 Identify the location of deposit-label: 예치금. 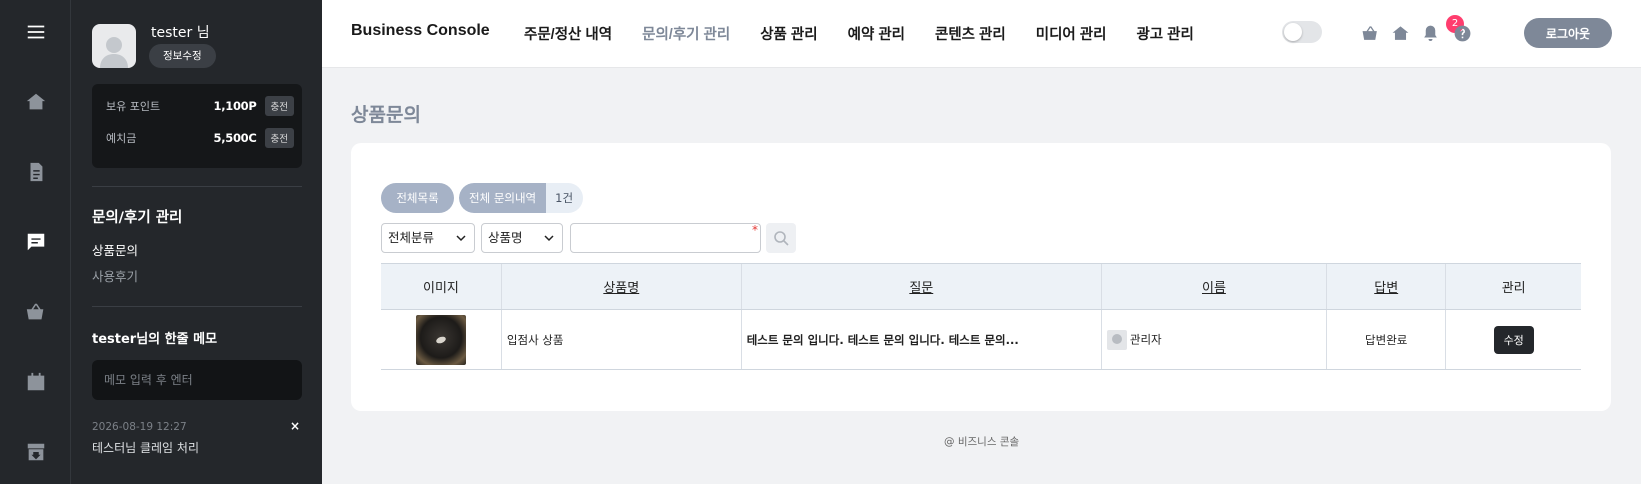
(121, 138).